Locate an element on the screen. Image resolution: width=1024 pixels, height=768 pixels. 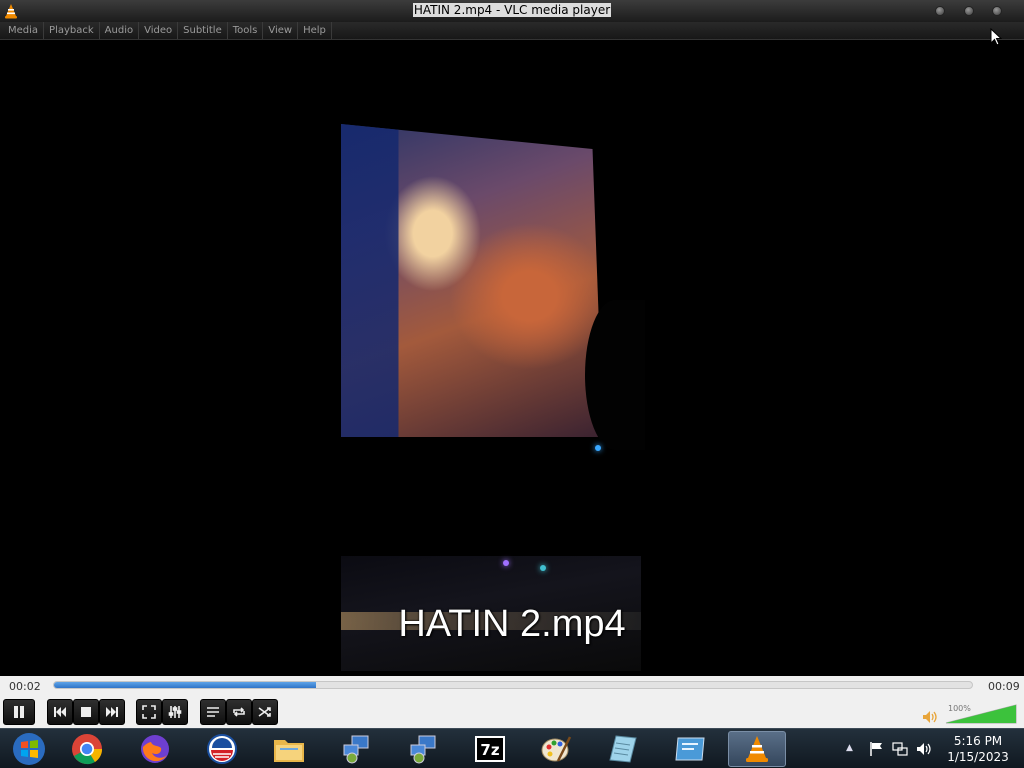
taskbar-network-app is located at coordinates (356, 749).